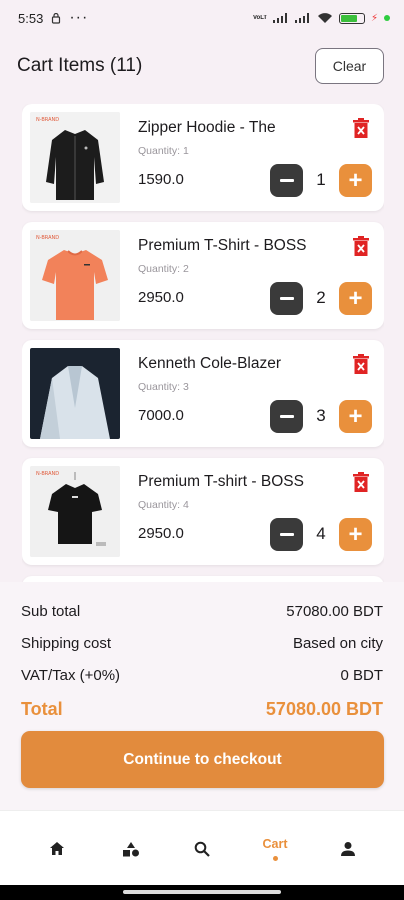 This screenshot has width=404, height=900. What do you see at coordinates (275, 843) in the screenshot?
I see `nav-cart-label: Cart` at bounding box center [275, 843].